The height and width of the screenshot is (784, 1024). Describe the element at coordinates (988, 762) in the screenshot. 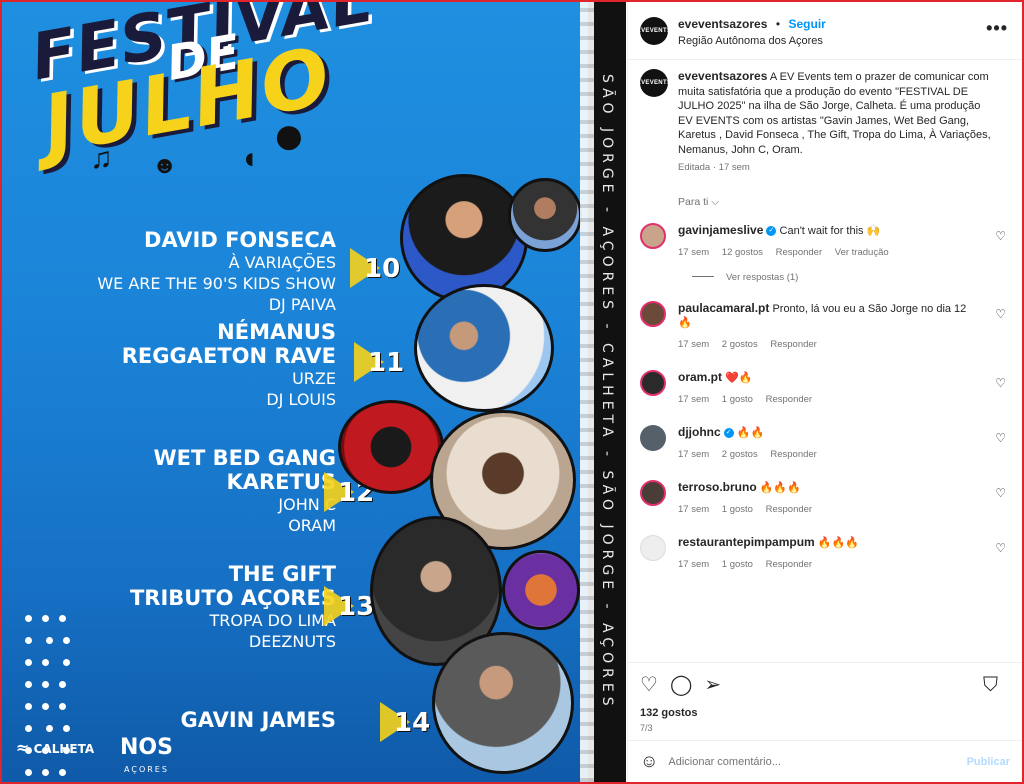

I see `post-comment-button: Publicar` at that location.